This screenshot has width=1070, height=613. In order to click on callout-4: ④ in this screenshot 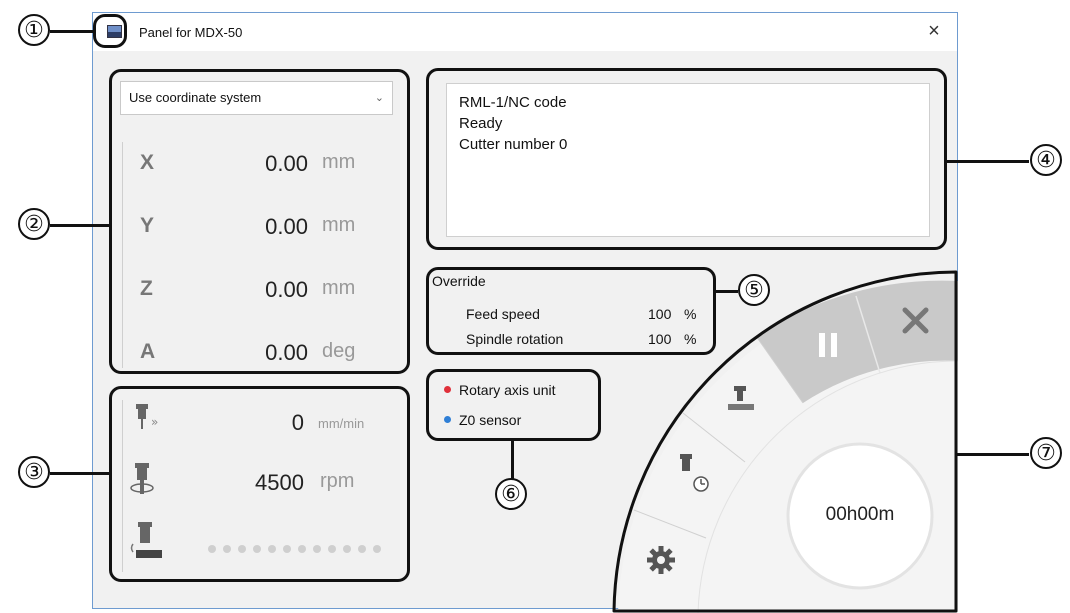, I will do `click(1046, 160)`.